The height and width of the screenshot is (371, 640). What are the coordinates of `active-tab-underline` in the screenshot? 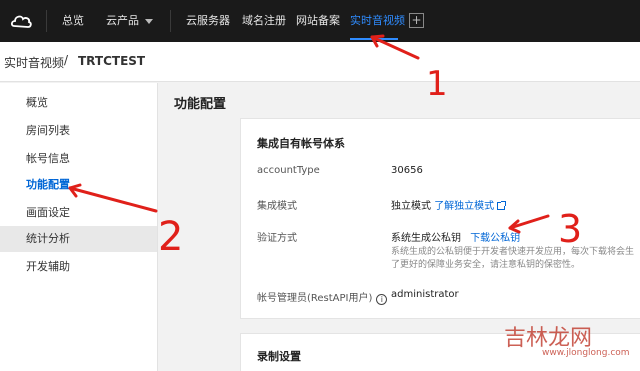 It's located at (374, 39).